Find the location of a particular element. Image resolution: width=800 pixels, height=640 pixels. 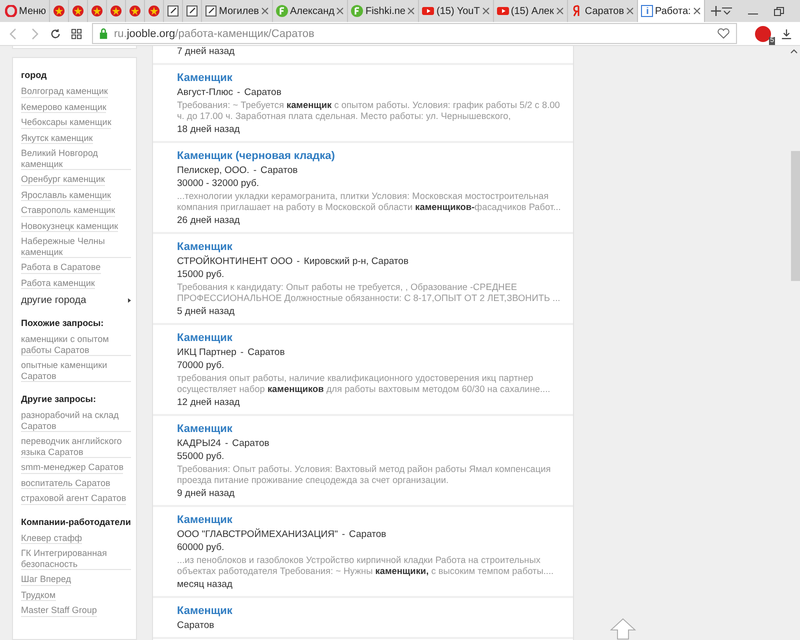

scroll-to-top-icon is located at coordinates (623, 629).